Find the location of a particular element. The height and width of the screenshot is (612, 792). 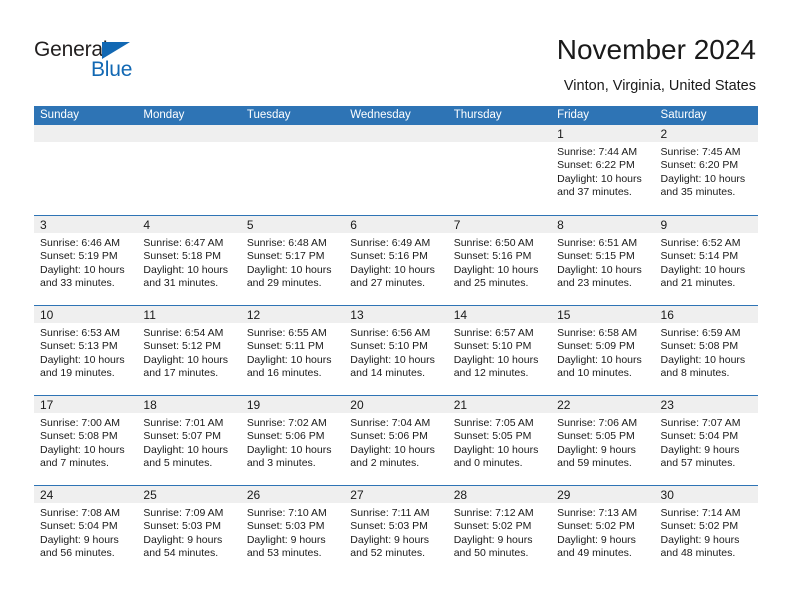

day-number: 4 is located at coordinates (147, 225).